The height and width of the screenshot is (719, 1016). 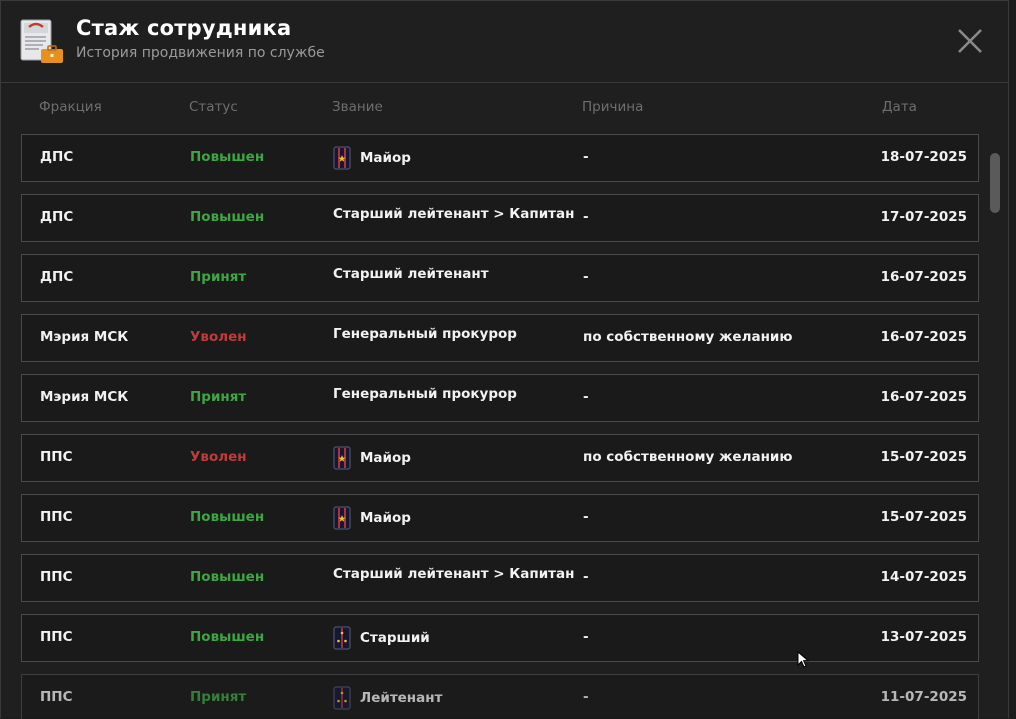 I want to click on cell-rank: Старший лейтенант, so click(x=411, y=274).